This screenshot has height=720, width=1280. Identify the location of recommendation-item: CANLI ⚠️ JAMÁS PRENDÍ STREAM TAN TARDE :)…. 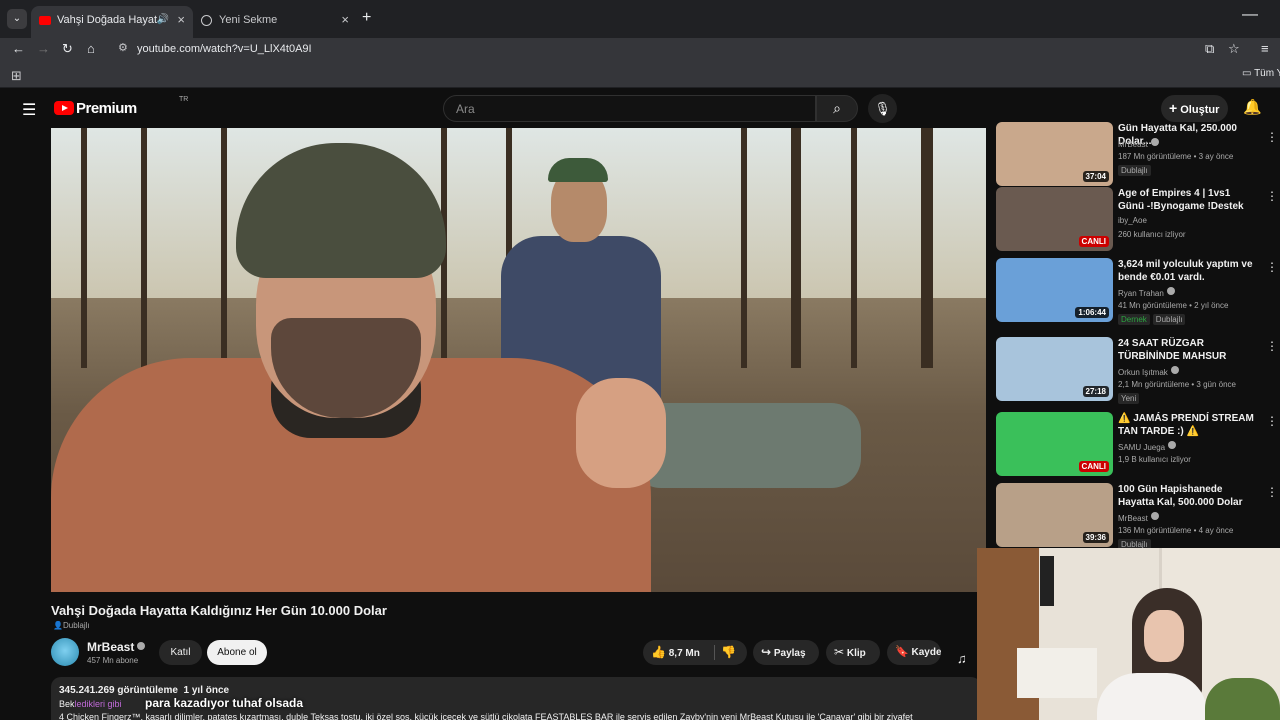
(1138, 447).